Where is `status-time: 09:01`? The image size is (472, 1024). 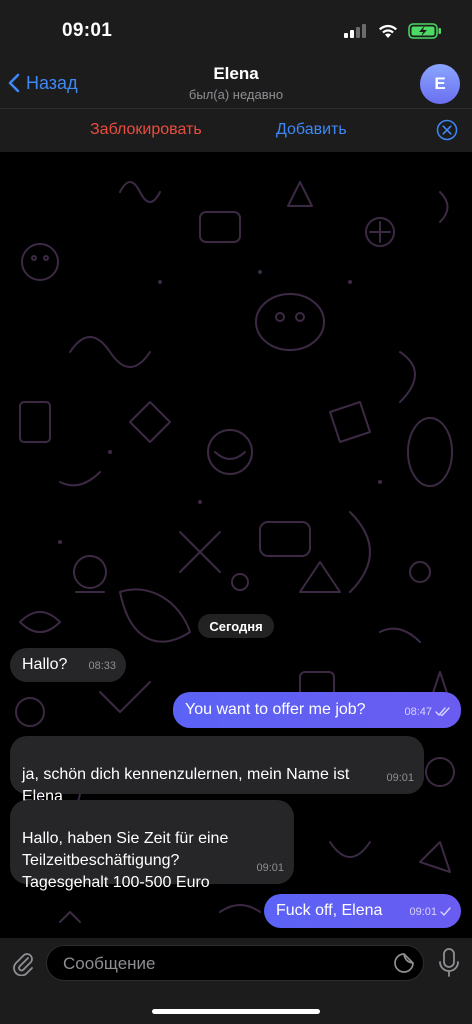
status-time: 09:01 is located at coordinates (87, 30).